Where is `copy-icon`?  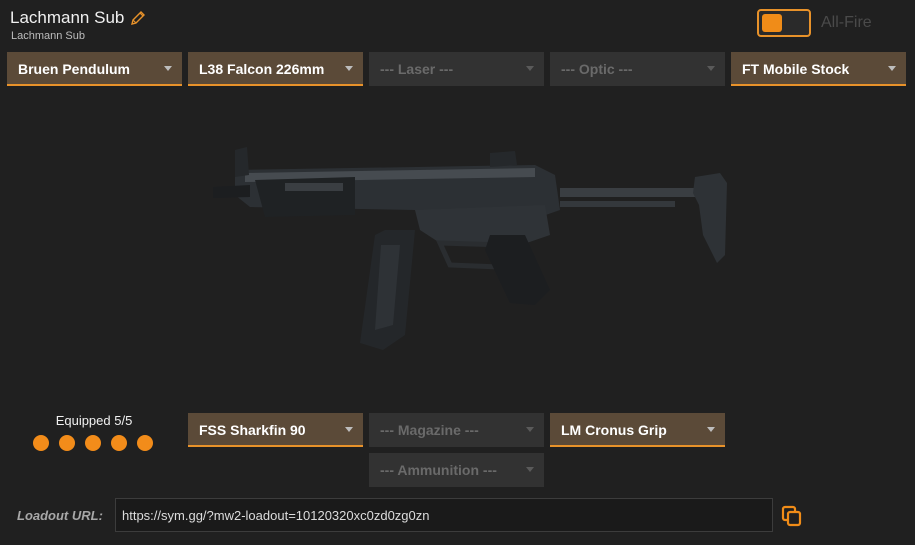
copy-icon is located at coordinates (792, 516).